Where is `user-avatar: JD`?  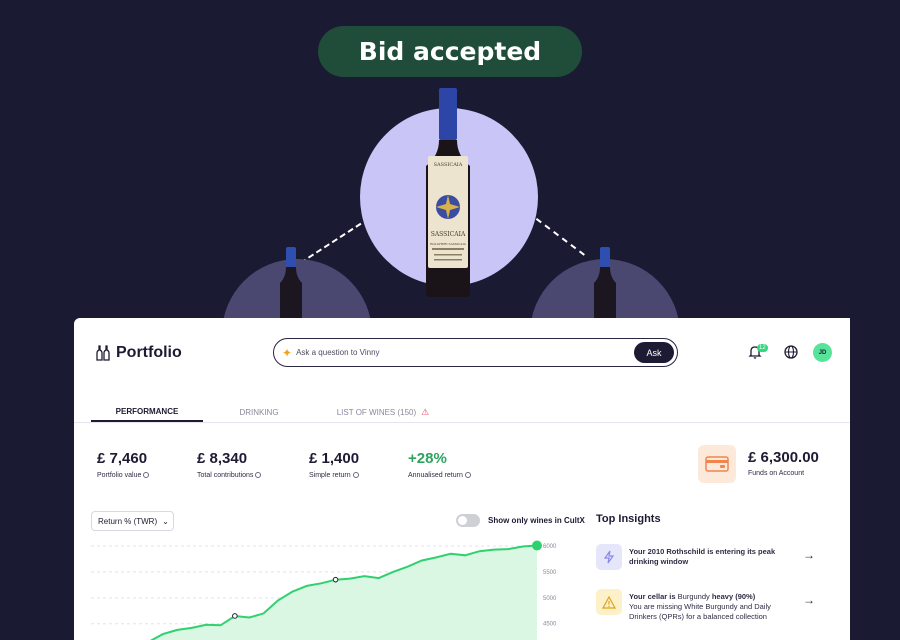
user-avatar: JD is located at coordinates (822, 352).